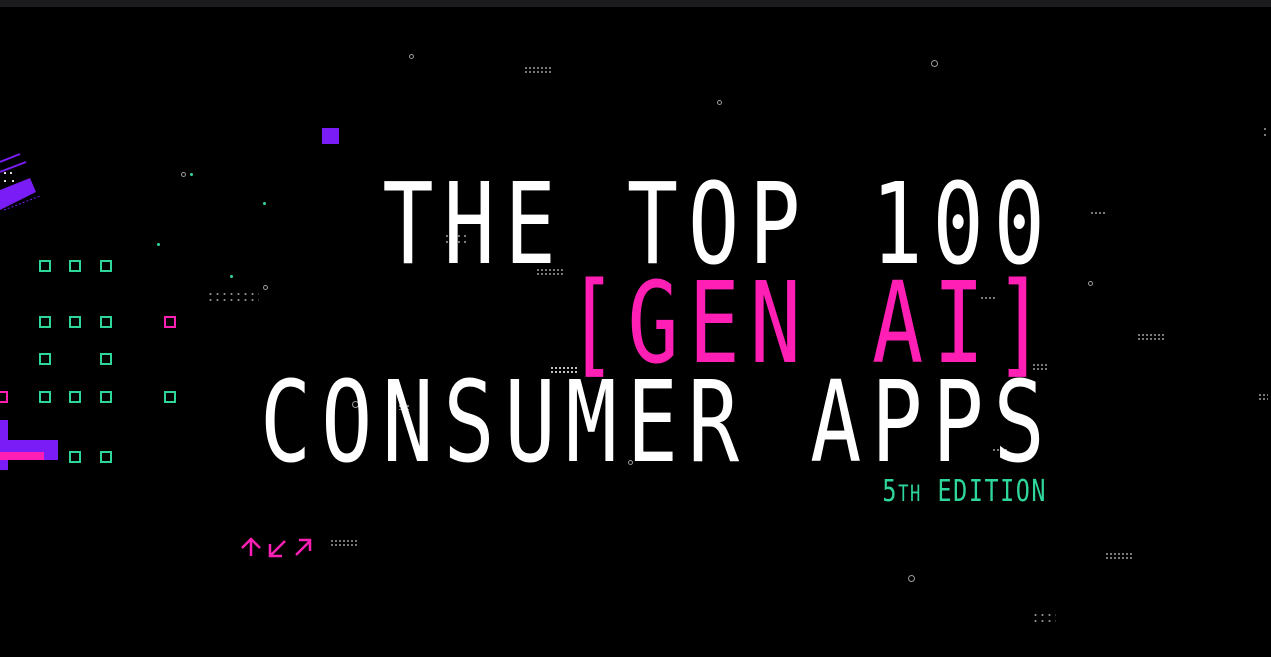 This screenshot has width=1271, height=657. I want to click on headline-line-3: CONSUMER APPS, so click(657, 423).